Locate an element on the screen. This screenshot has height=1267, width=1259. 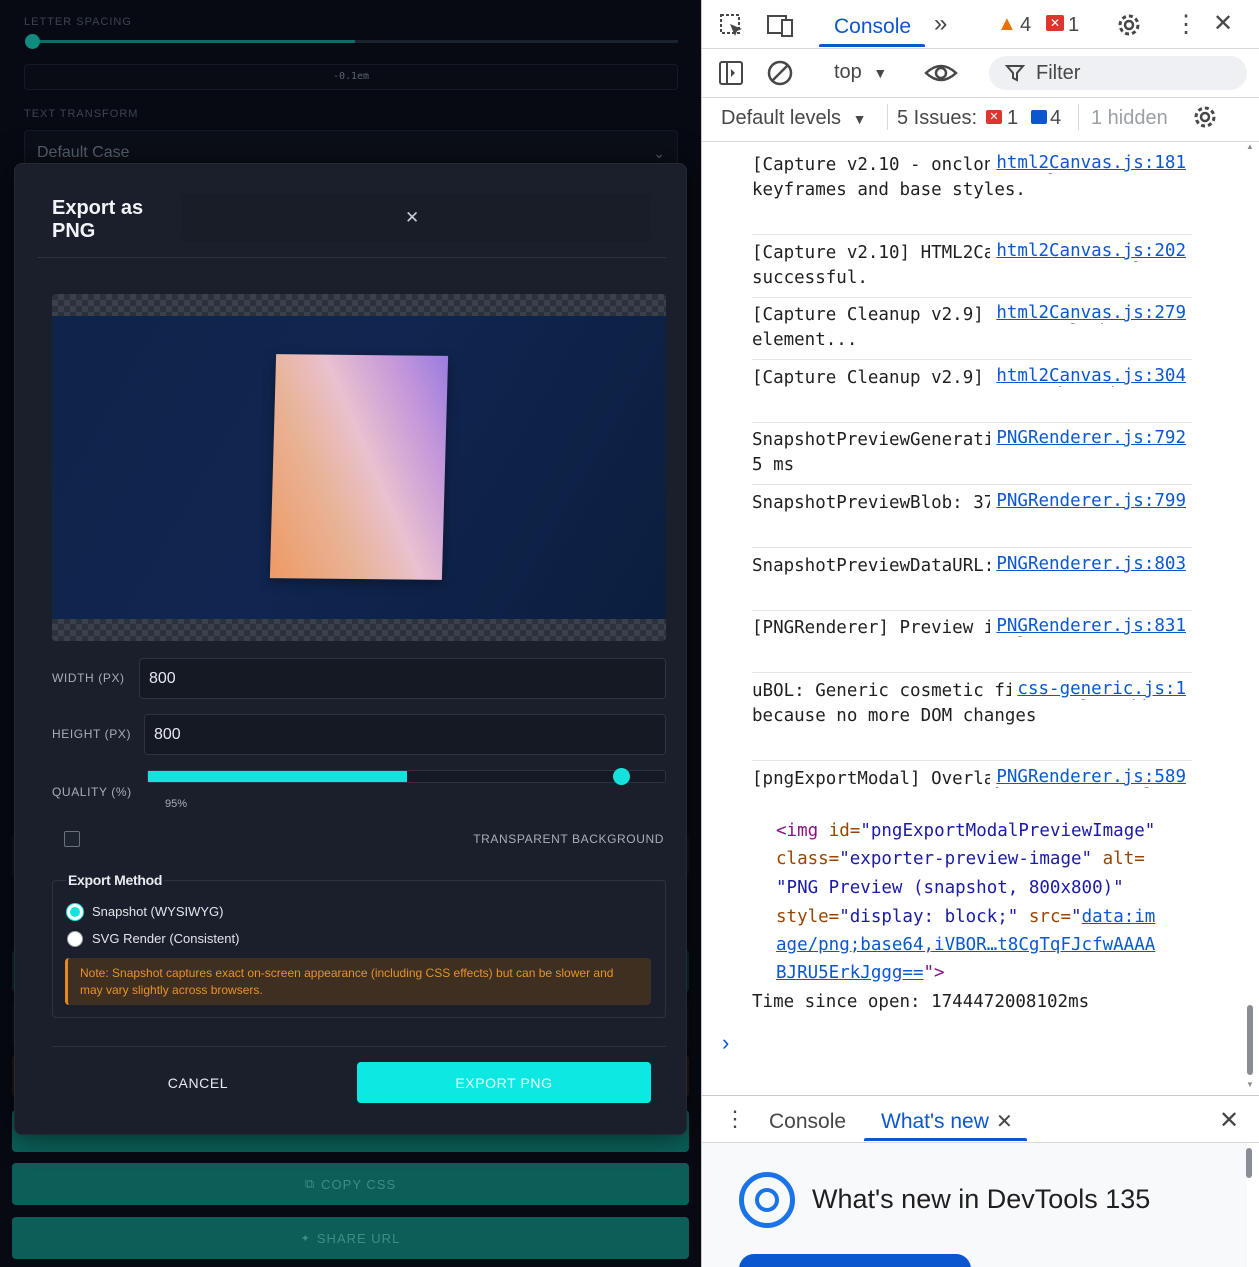
log-levels-dropdown: Default levels ▼ is located at coordinates (793, 118).